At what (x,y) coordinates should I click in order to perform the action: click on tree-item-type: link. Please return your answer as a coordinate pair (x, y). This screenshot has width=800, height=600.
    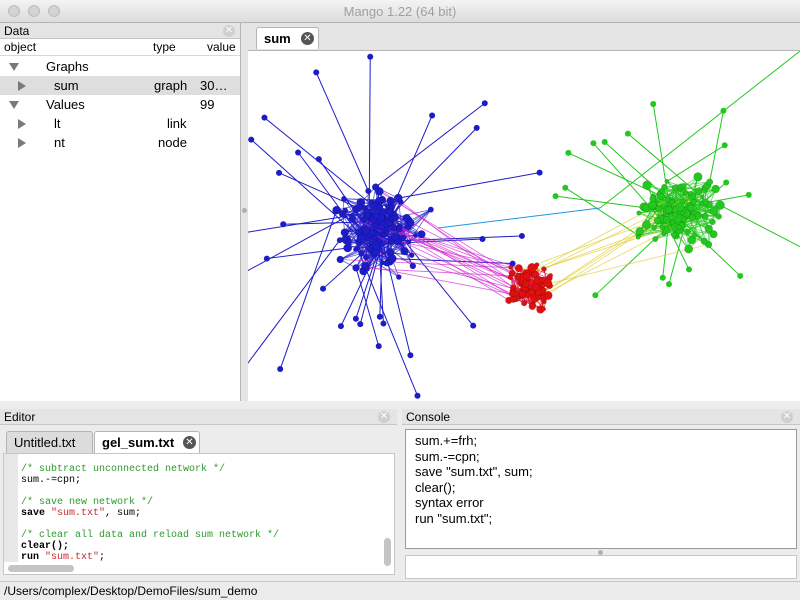
    Looking at the image, I should click on (177, 123).